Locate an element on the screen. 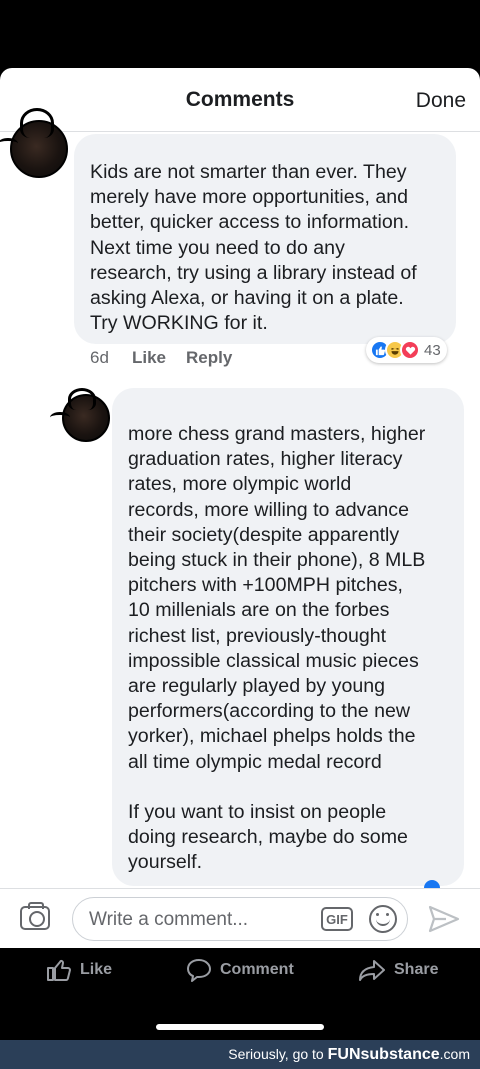  tab-share: Share is located at coordinates (398, 970).